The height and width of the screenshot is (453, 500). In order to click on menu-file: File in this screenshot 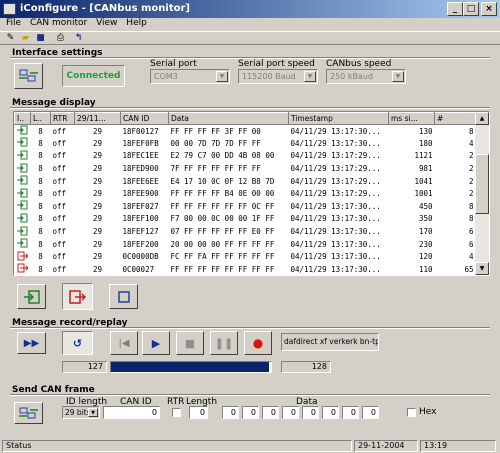, I will do `click(13, 23)`.